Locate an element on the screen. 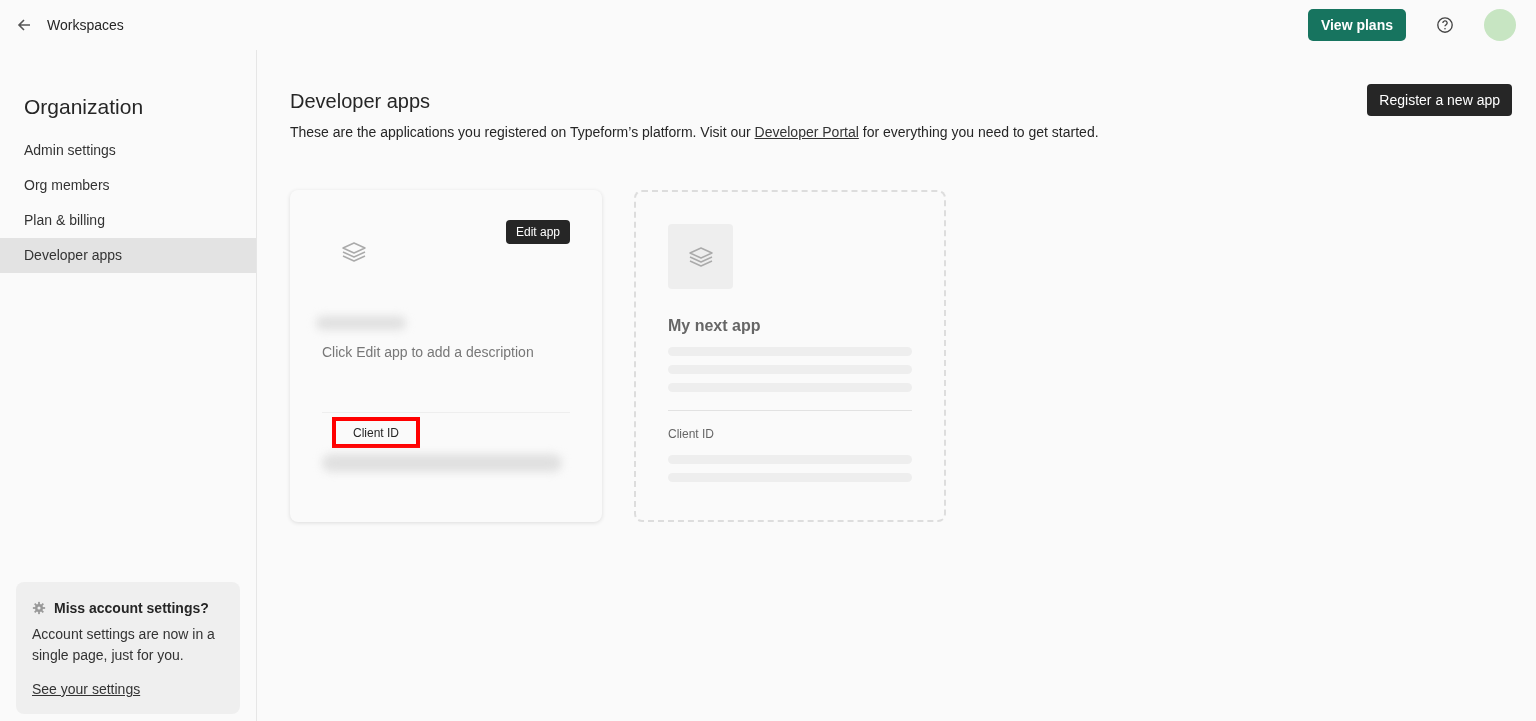  sidebar-item: Developer apps is located at coordinates (128, 255).